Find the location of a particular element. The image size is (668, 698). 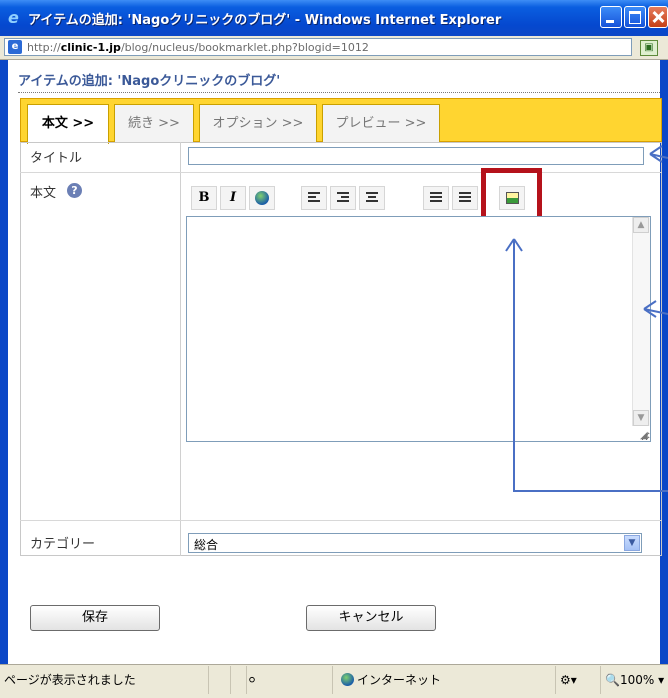

resize-grip-icon: ◢ is located at coordinates (644, 435).